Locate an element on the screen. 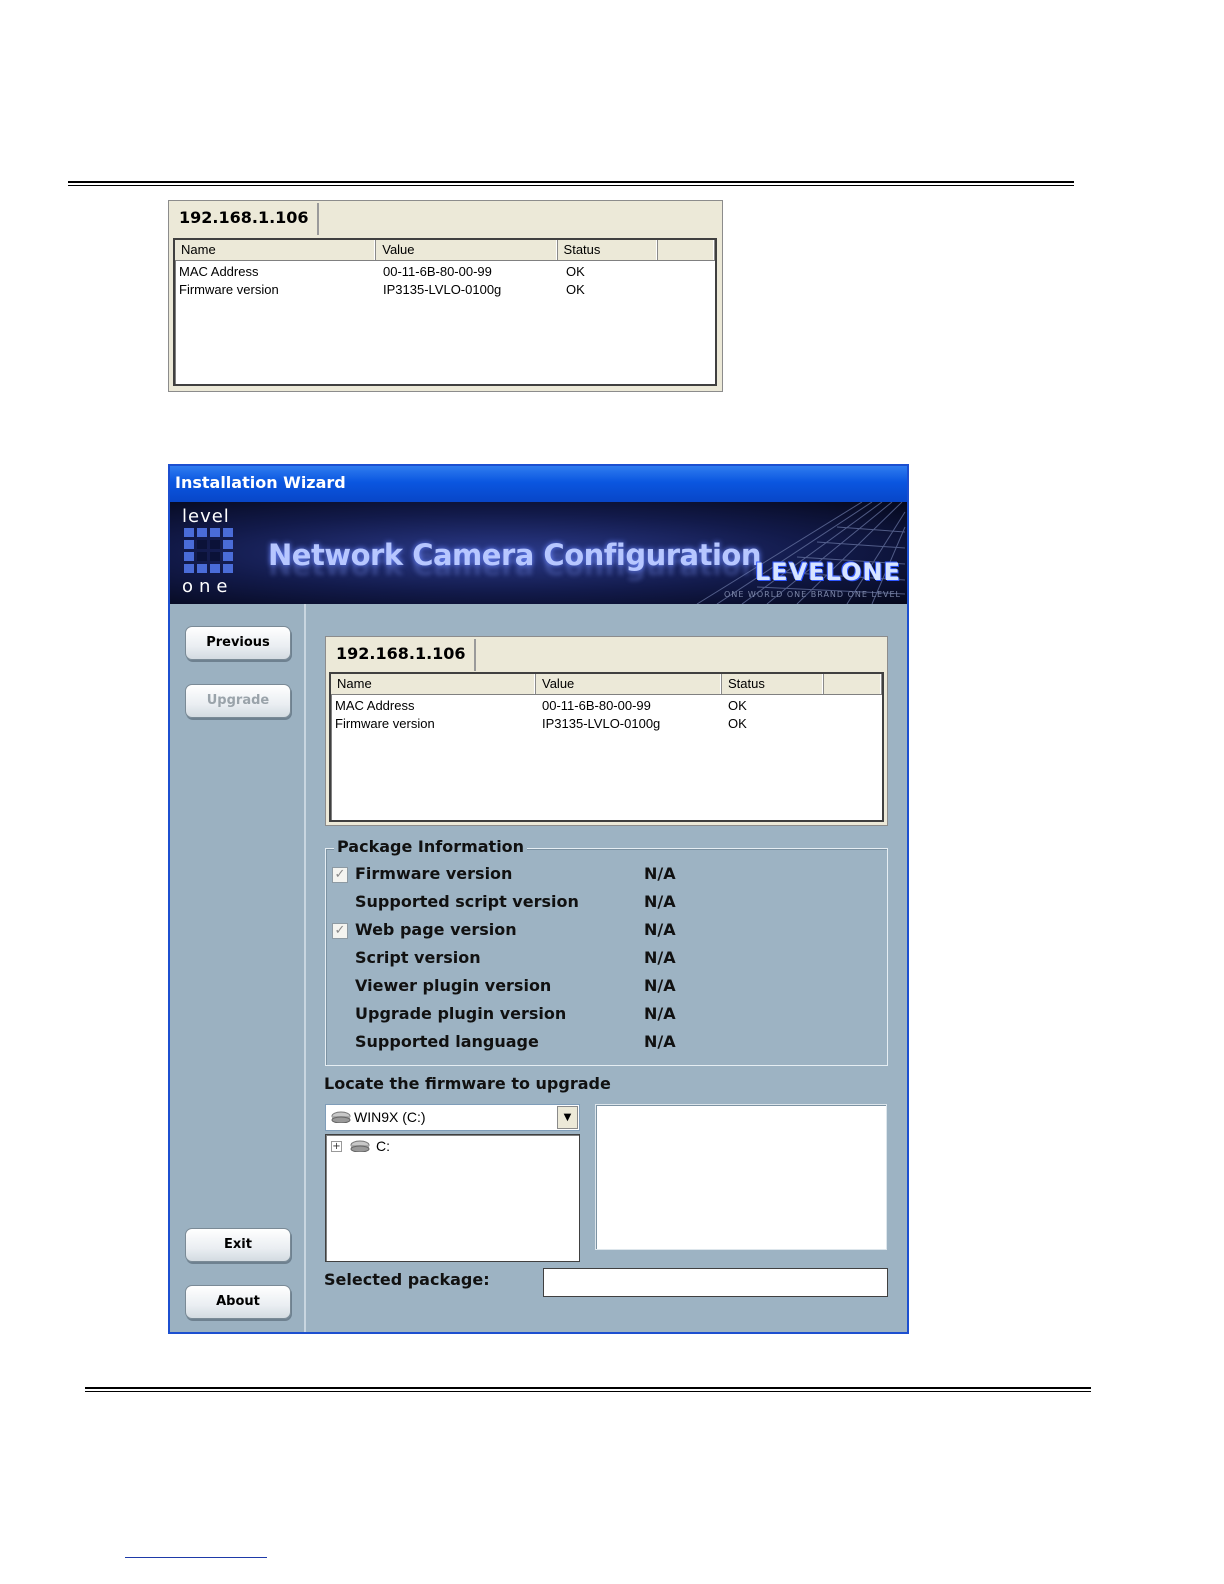 The height and width of the screenshot is (1584, 1224). chevron-down-icon: ▼ is located at coordinates (567, 1117).